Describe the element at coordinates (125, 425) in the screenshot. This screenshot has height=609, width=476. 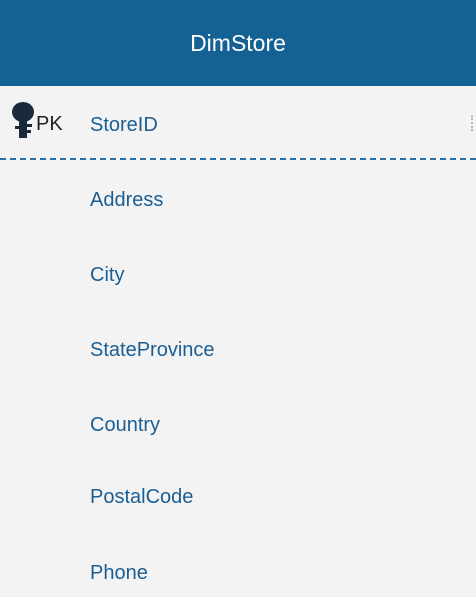
I see `field-country: Country` at that location.